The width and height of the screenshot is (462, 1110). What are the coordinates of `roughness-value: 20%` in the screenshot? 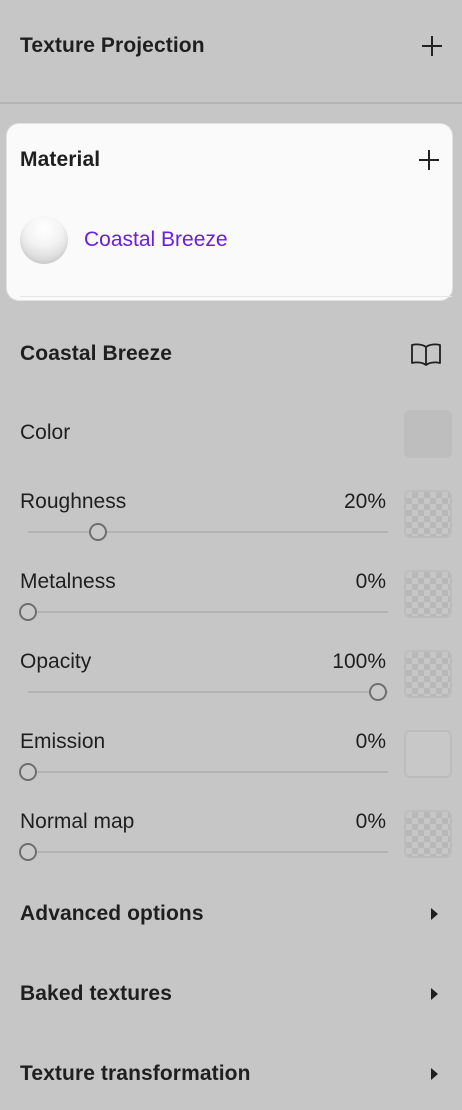 It's located at (364, 501).